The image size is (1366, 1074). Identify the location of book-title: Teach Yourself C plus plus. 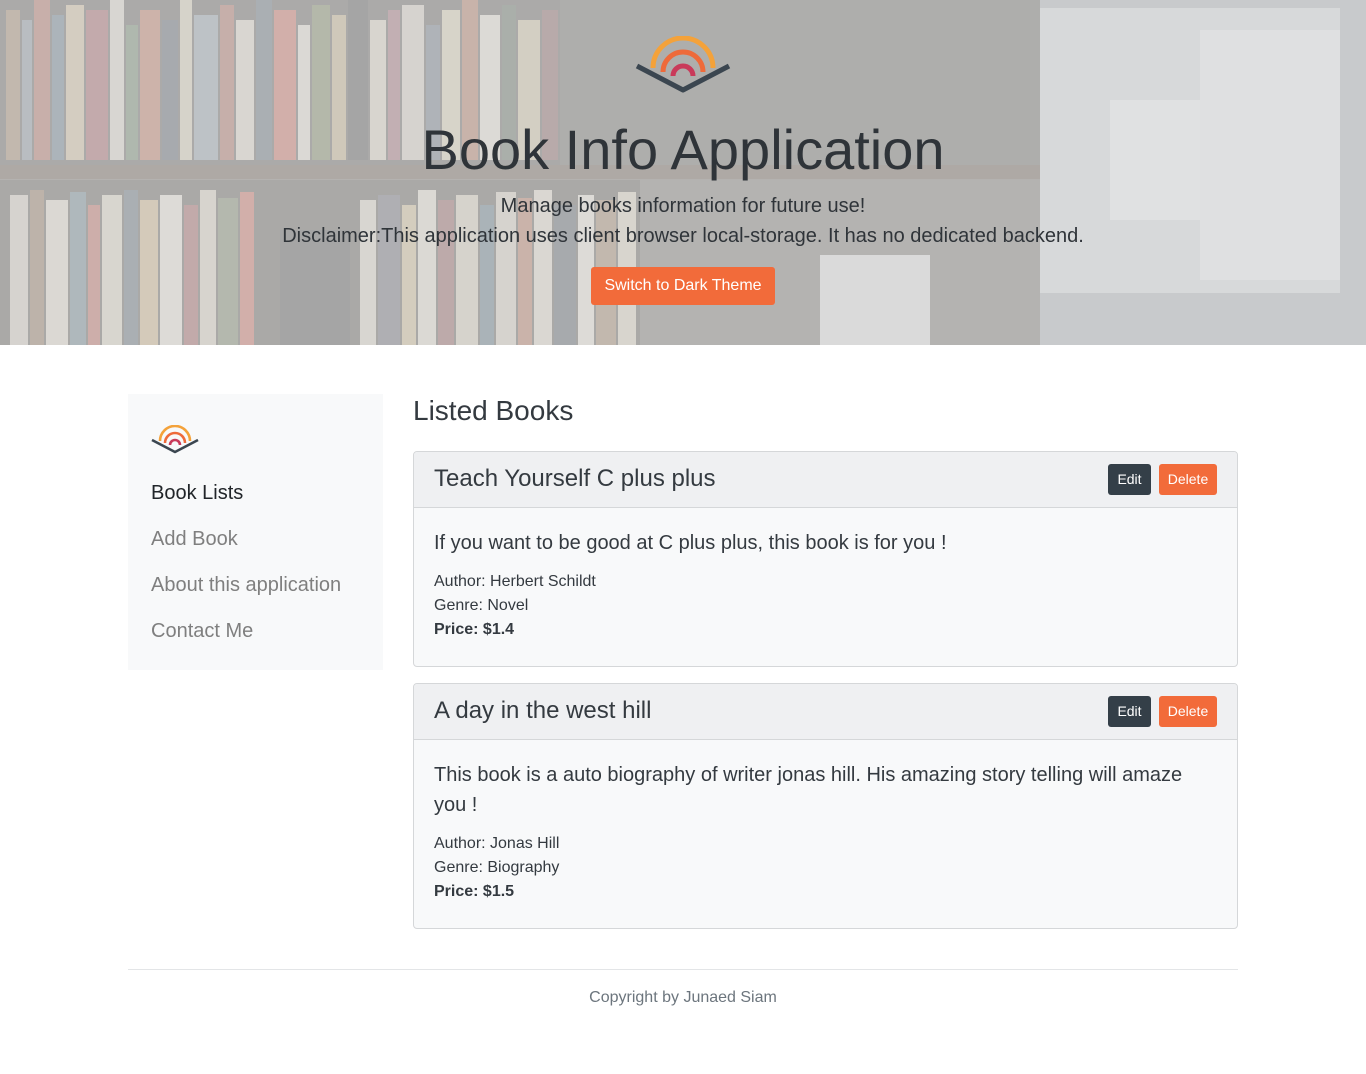
(575, 478).